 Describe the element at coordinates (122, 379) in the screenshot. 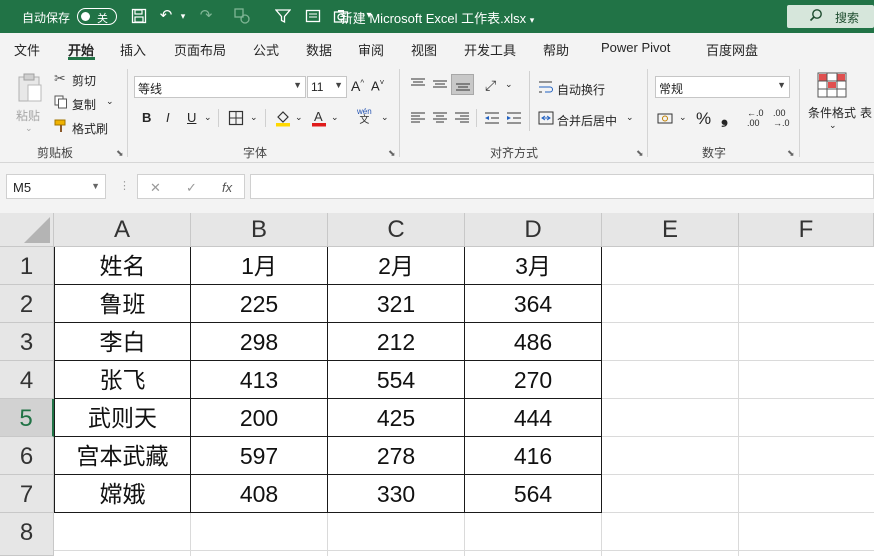

I see `cell-a4: 张飞` at that location.